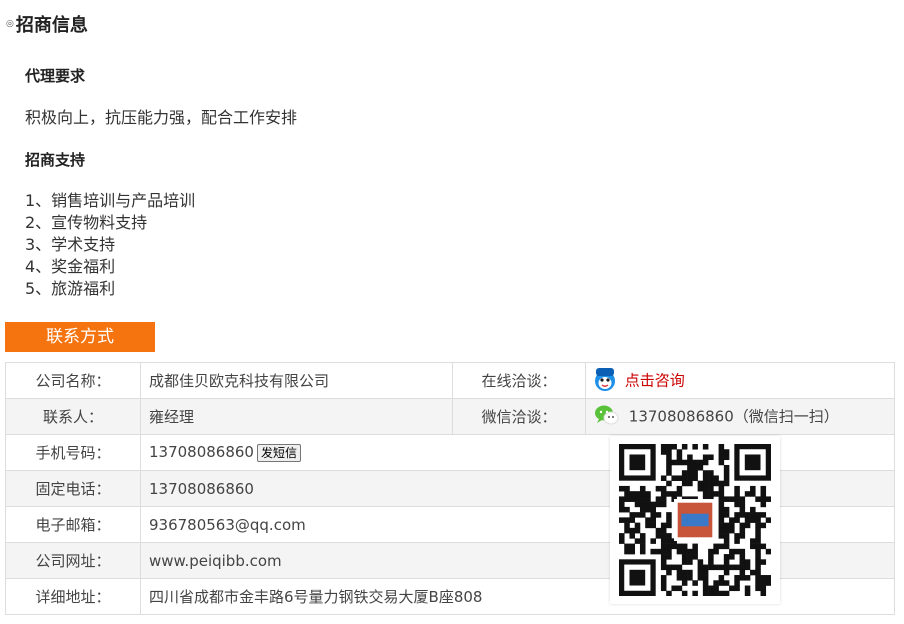 This screenshot has height=624, width=904. Describe the element at coordinates (73, 524) in the screenshot. I see `email-label: 电子邮箱：` at that location.